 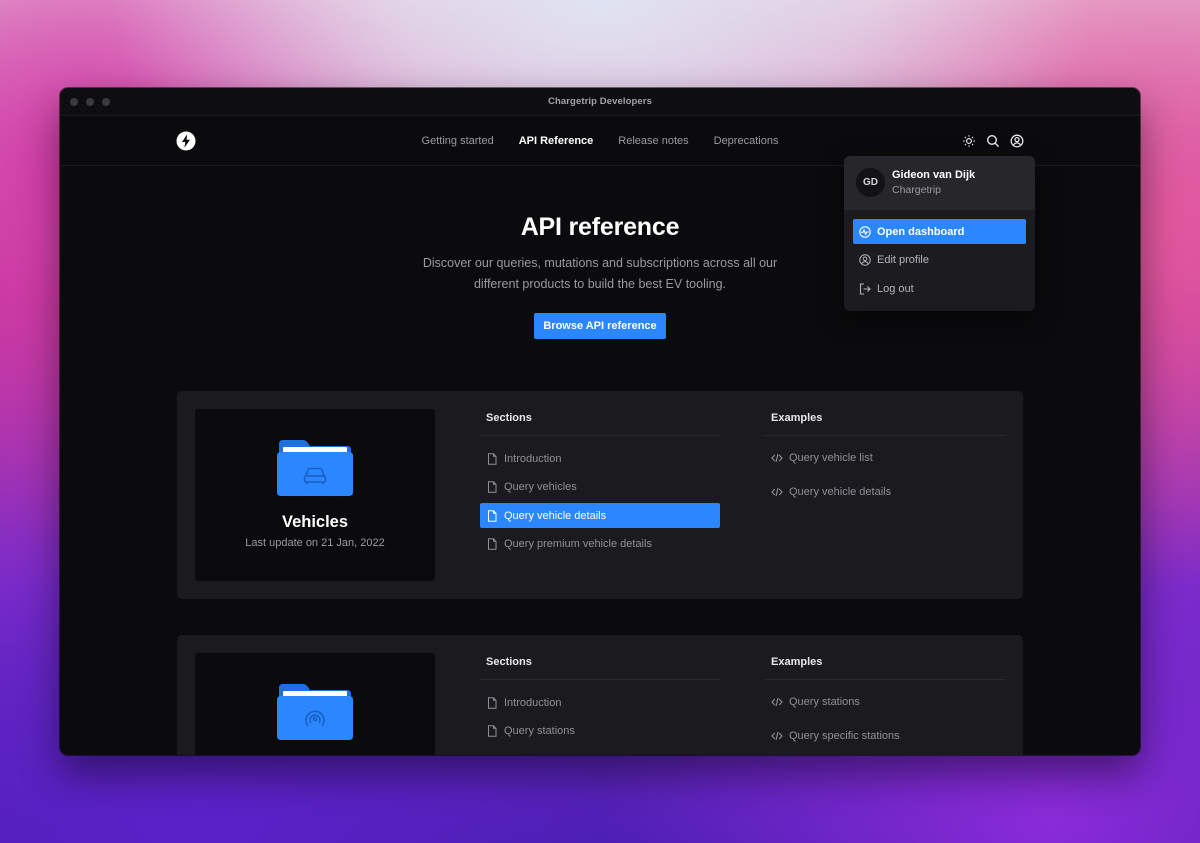 I want to click on example-item-label: Query stations, so click(x=824, y=701).